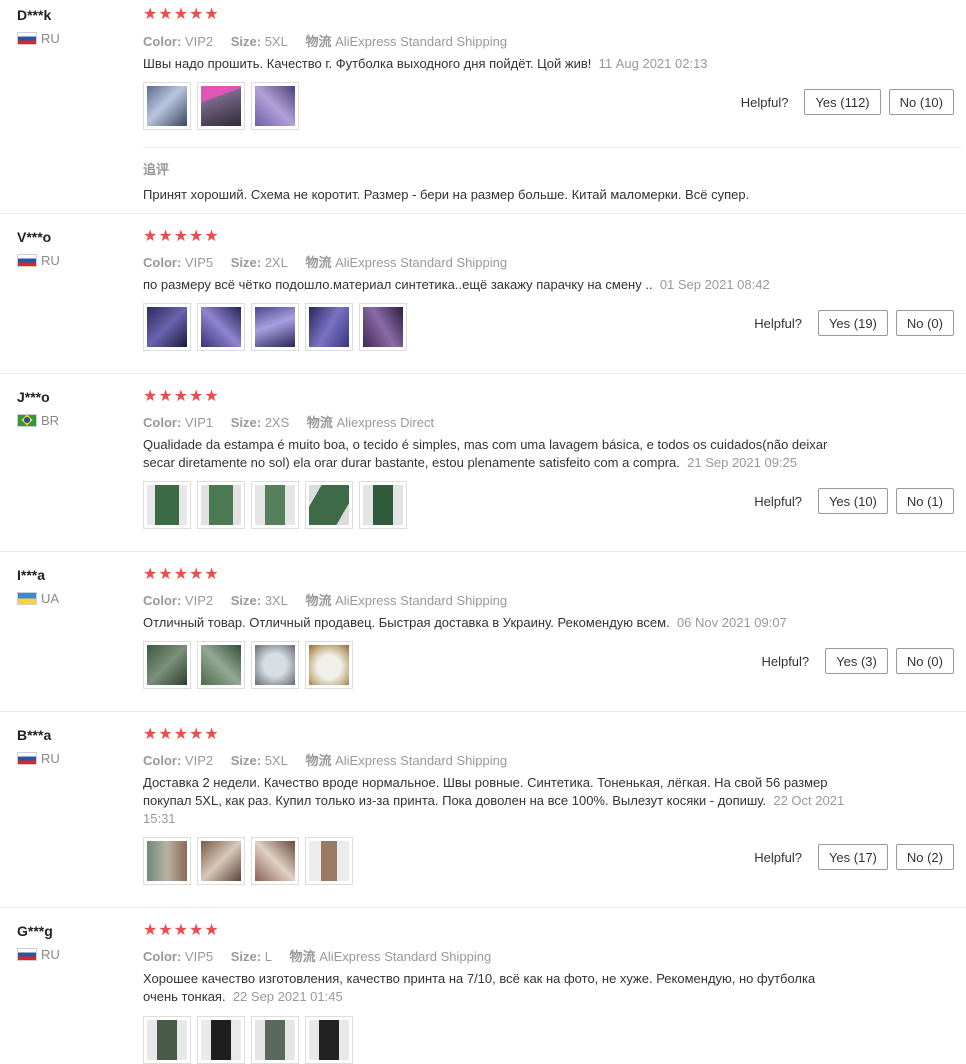 Image resolution: width=966 pixels, height=1064 pixels. I want to click on reviewer-name: J***o, so click(33, 397).